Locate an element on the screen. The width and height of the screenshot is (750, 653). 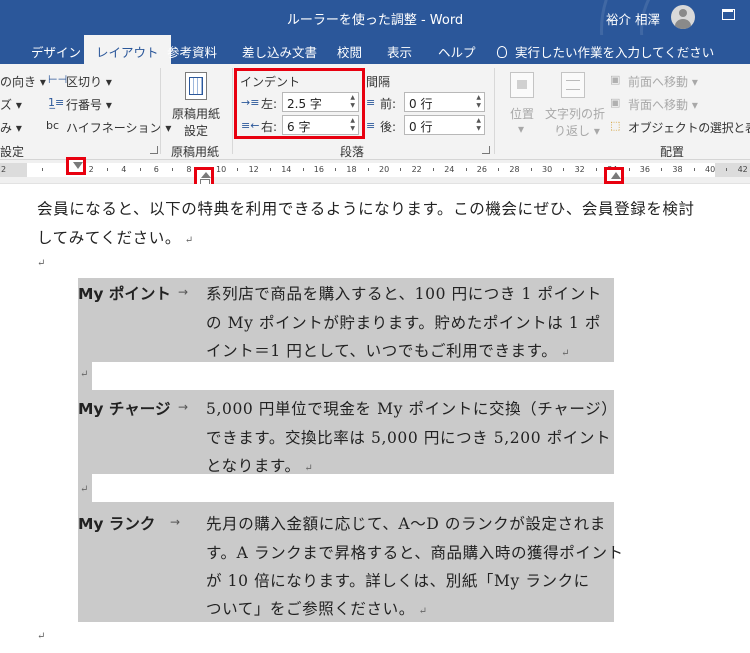
ruler-number: 22 is located at coordinates (416, 169).